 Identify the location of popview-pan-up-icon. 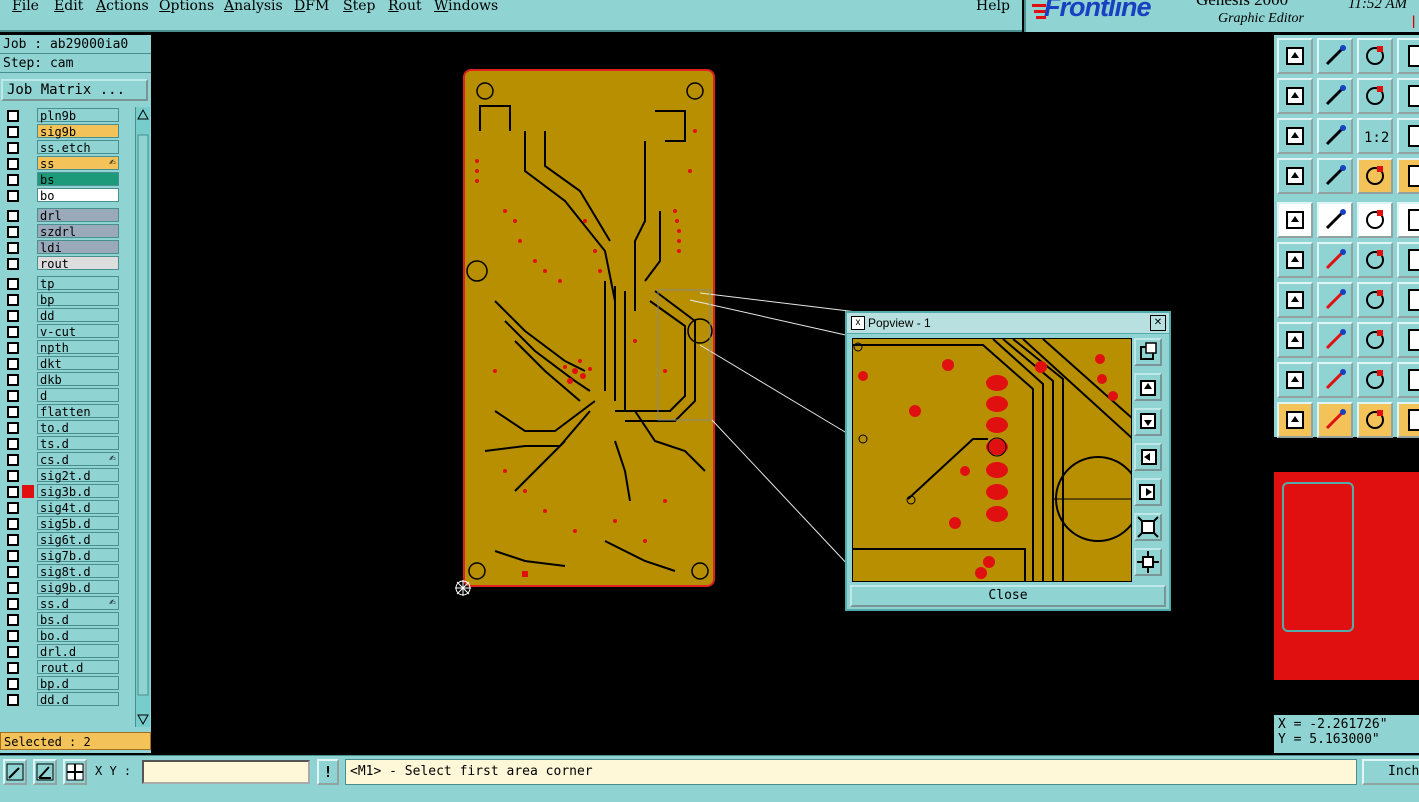
(1148, 387).